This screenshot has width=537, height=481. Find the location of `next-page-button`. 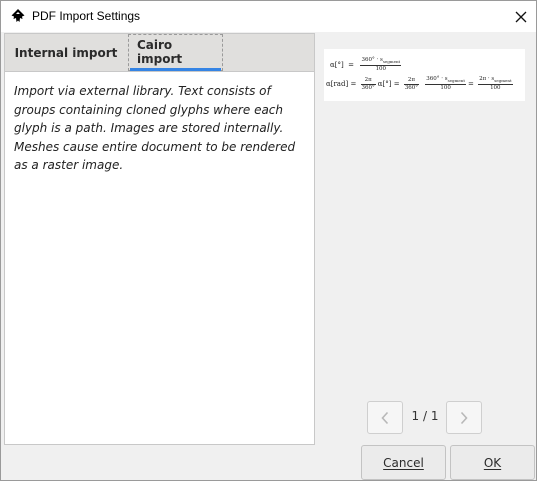

next-page-button is located at coordinates (464, 417).